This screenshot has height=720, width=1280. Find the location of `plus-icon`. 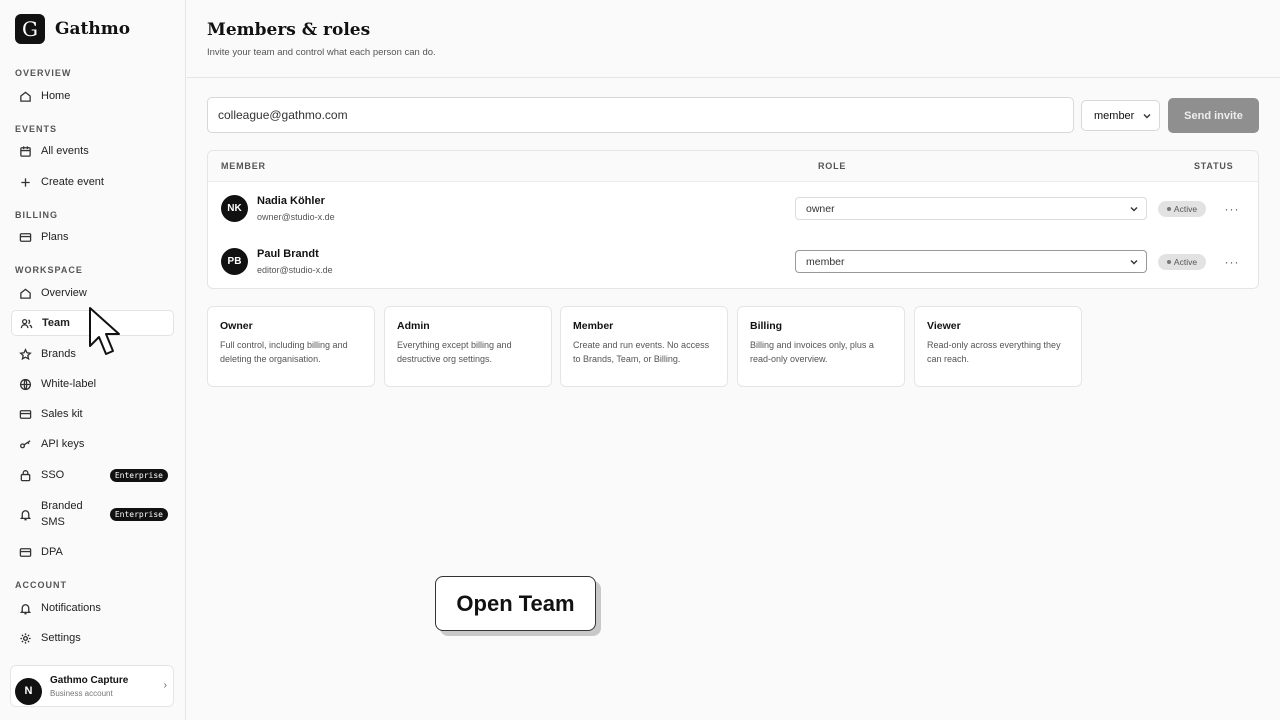

plus-icon is located at coordinates (25, 182).